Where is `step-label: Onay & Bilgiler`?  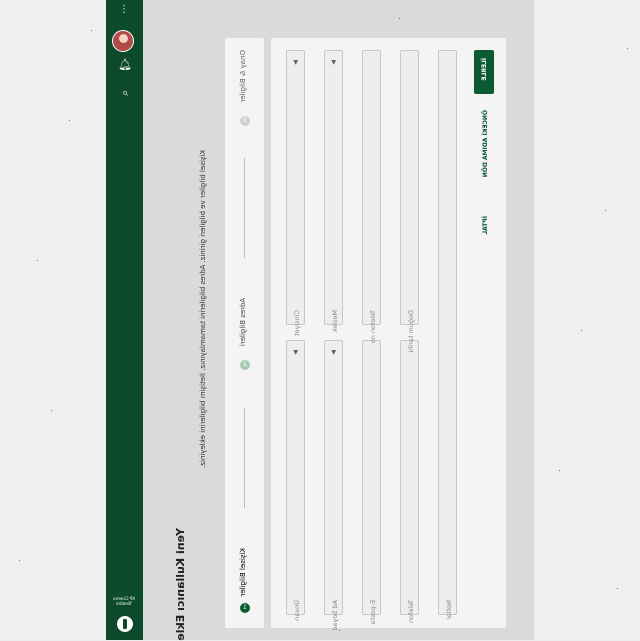 step-label: Onay & Bilgiler is located at coordinates (243, 76).